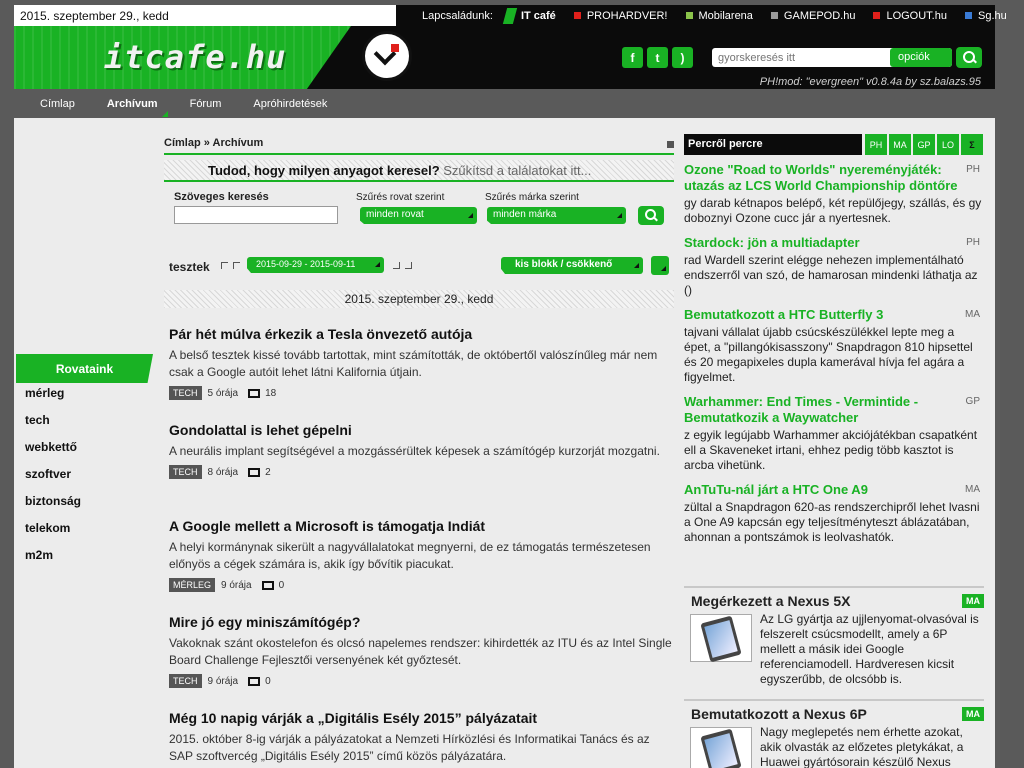  Describe the element at coordinates (400, 197) in the screenshot. I see `rovat-filter-label: Szűrés rovat szerint` at that location.